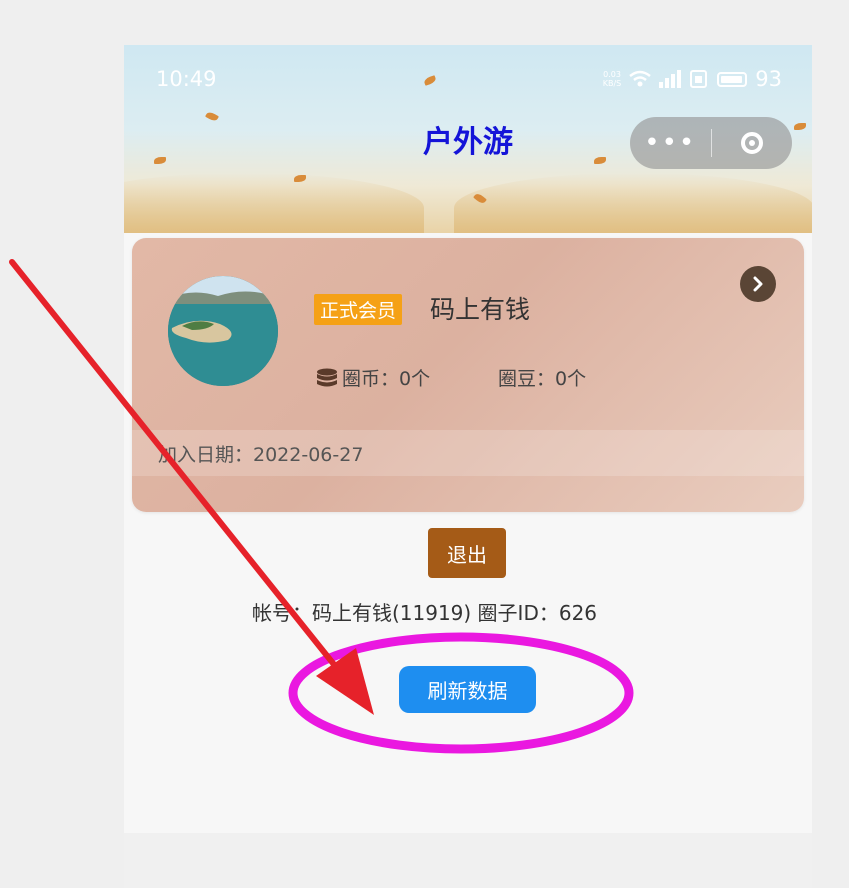  I want to click on battery-icon, so click(732, 79).